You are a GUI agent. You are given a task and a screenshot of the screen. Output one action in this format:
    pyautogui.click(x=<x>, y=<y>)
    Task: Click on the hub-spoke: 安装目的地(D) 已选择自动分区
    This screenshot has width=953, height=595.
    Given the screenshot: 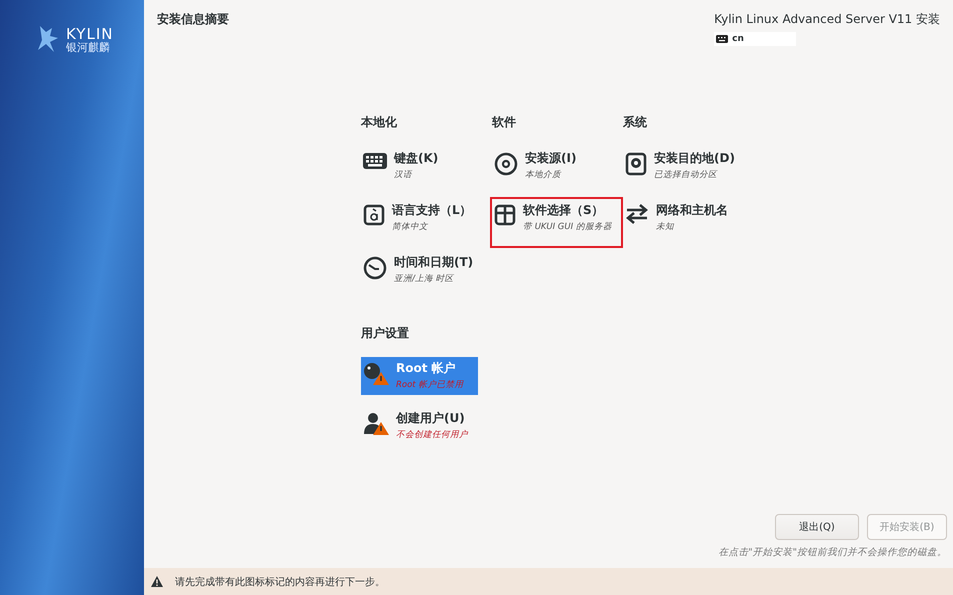 What is the action you would take?
    pyautogui.click(x=688, y=170)
    